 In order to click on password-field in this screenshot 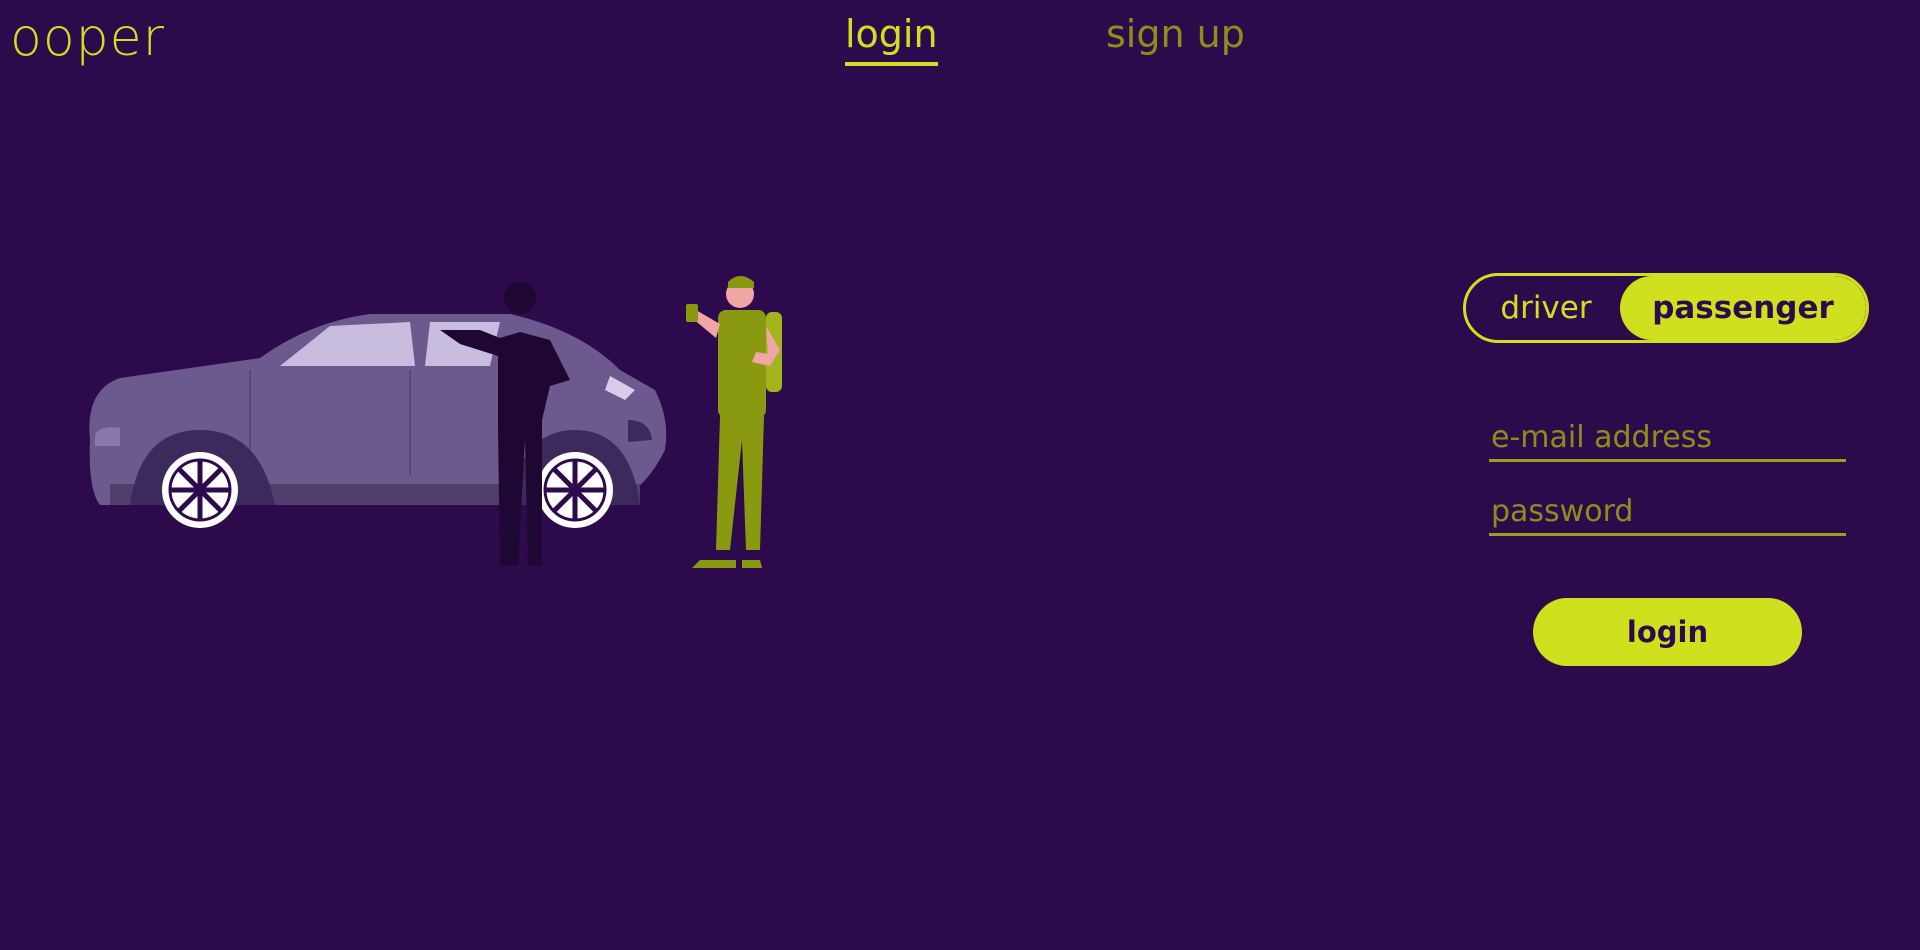, I will do `click(1667, 513)`.